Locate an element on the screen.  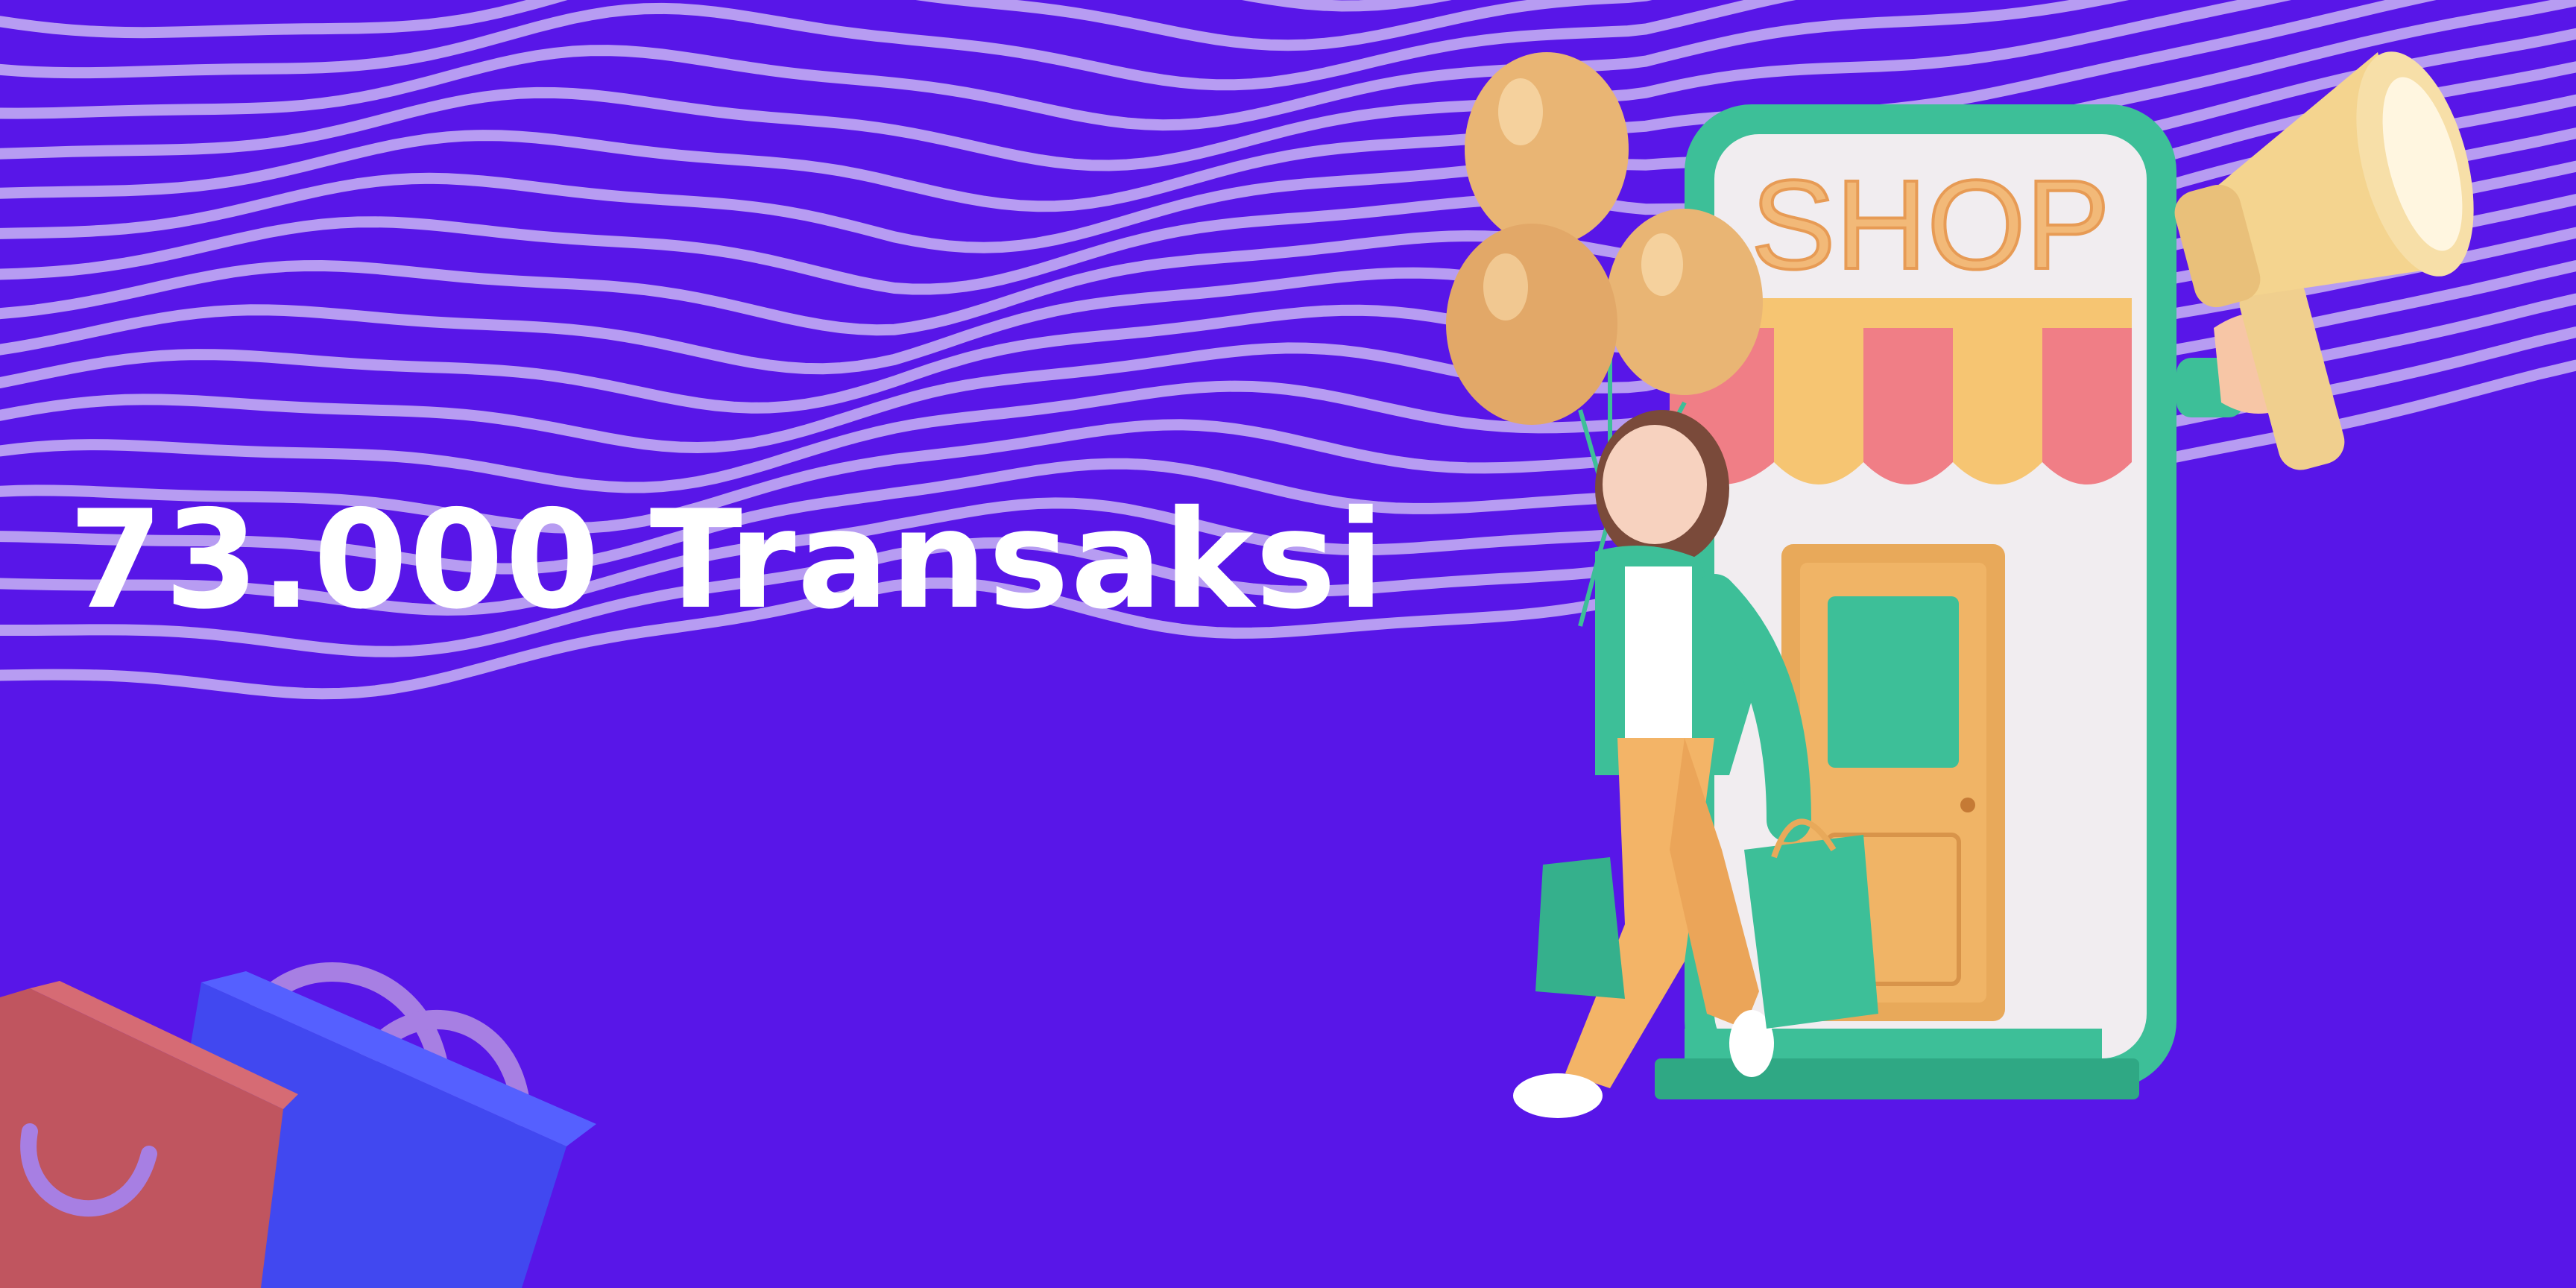
headline-text: 73.000 Transaksi is located at coordinates (727, 560).